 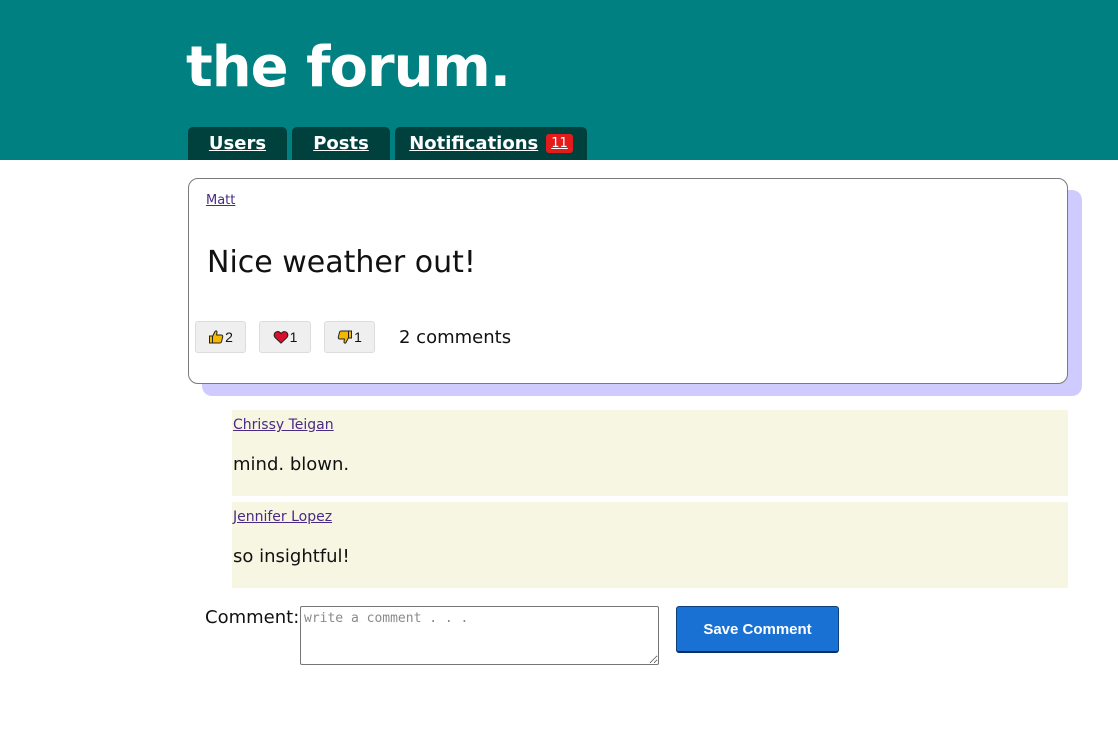 What do you see at coordinates (348, 67) in the screenshot?
I see `site-title: the forum.` at bounding box center [348, 67].